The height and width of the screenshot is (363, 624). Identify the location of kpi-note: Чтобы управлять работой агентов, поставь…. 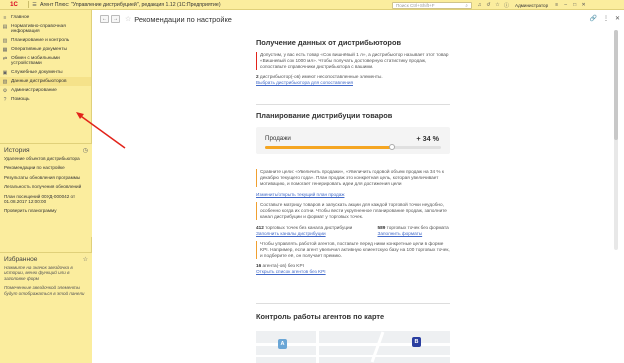
(353, 250).